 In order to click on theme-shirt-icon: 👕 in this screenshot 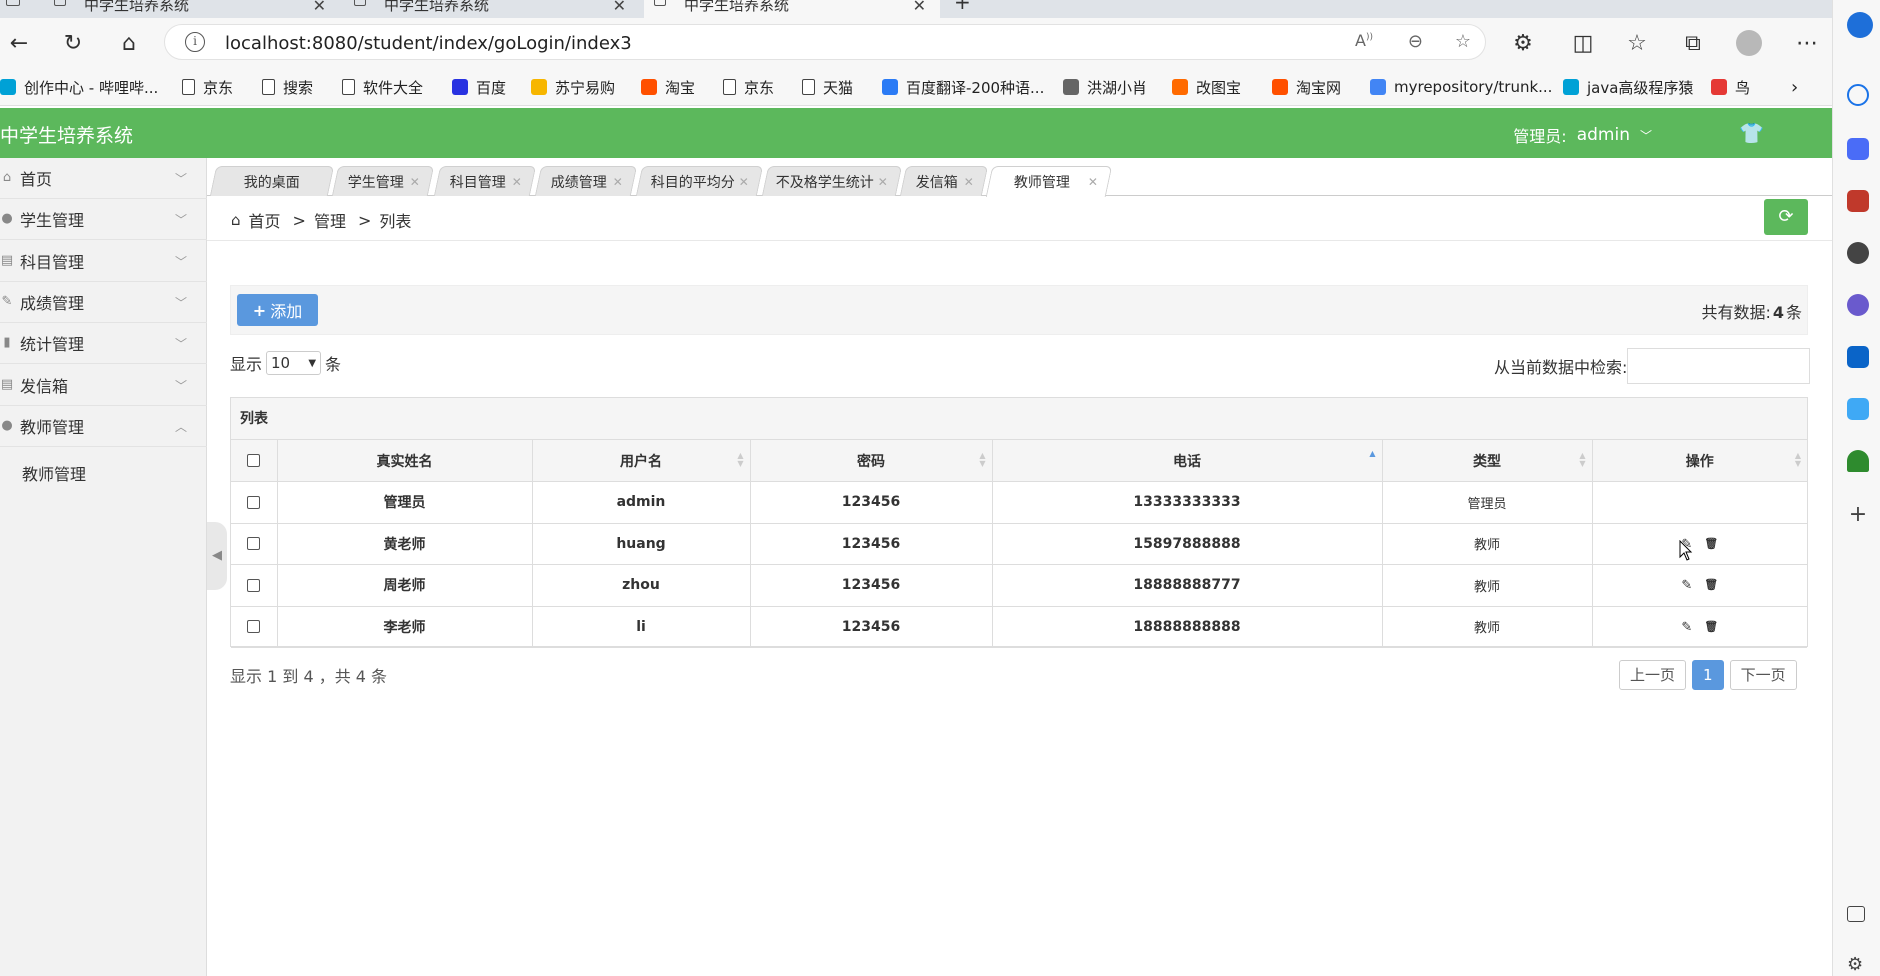, I will do `click(1751, 133)`.